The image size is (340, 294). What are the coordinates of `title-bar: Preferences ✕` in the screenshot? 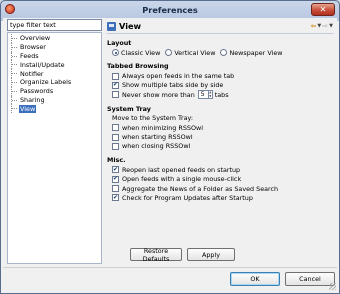 It's located at (170, 9).